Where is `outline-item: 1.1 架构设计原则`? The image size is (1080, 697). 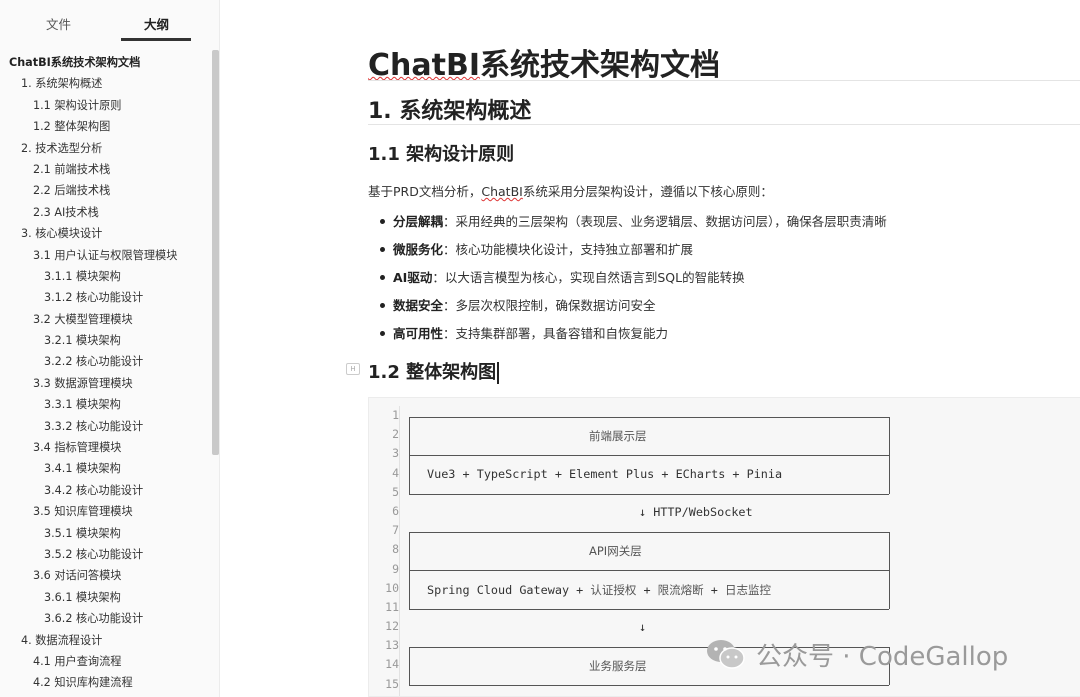 outline-item: 1.1 架构设计原则 is located at coordinates (106, 105).